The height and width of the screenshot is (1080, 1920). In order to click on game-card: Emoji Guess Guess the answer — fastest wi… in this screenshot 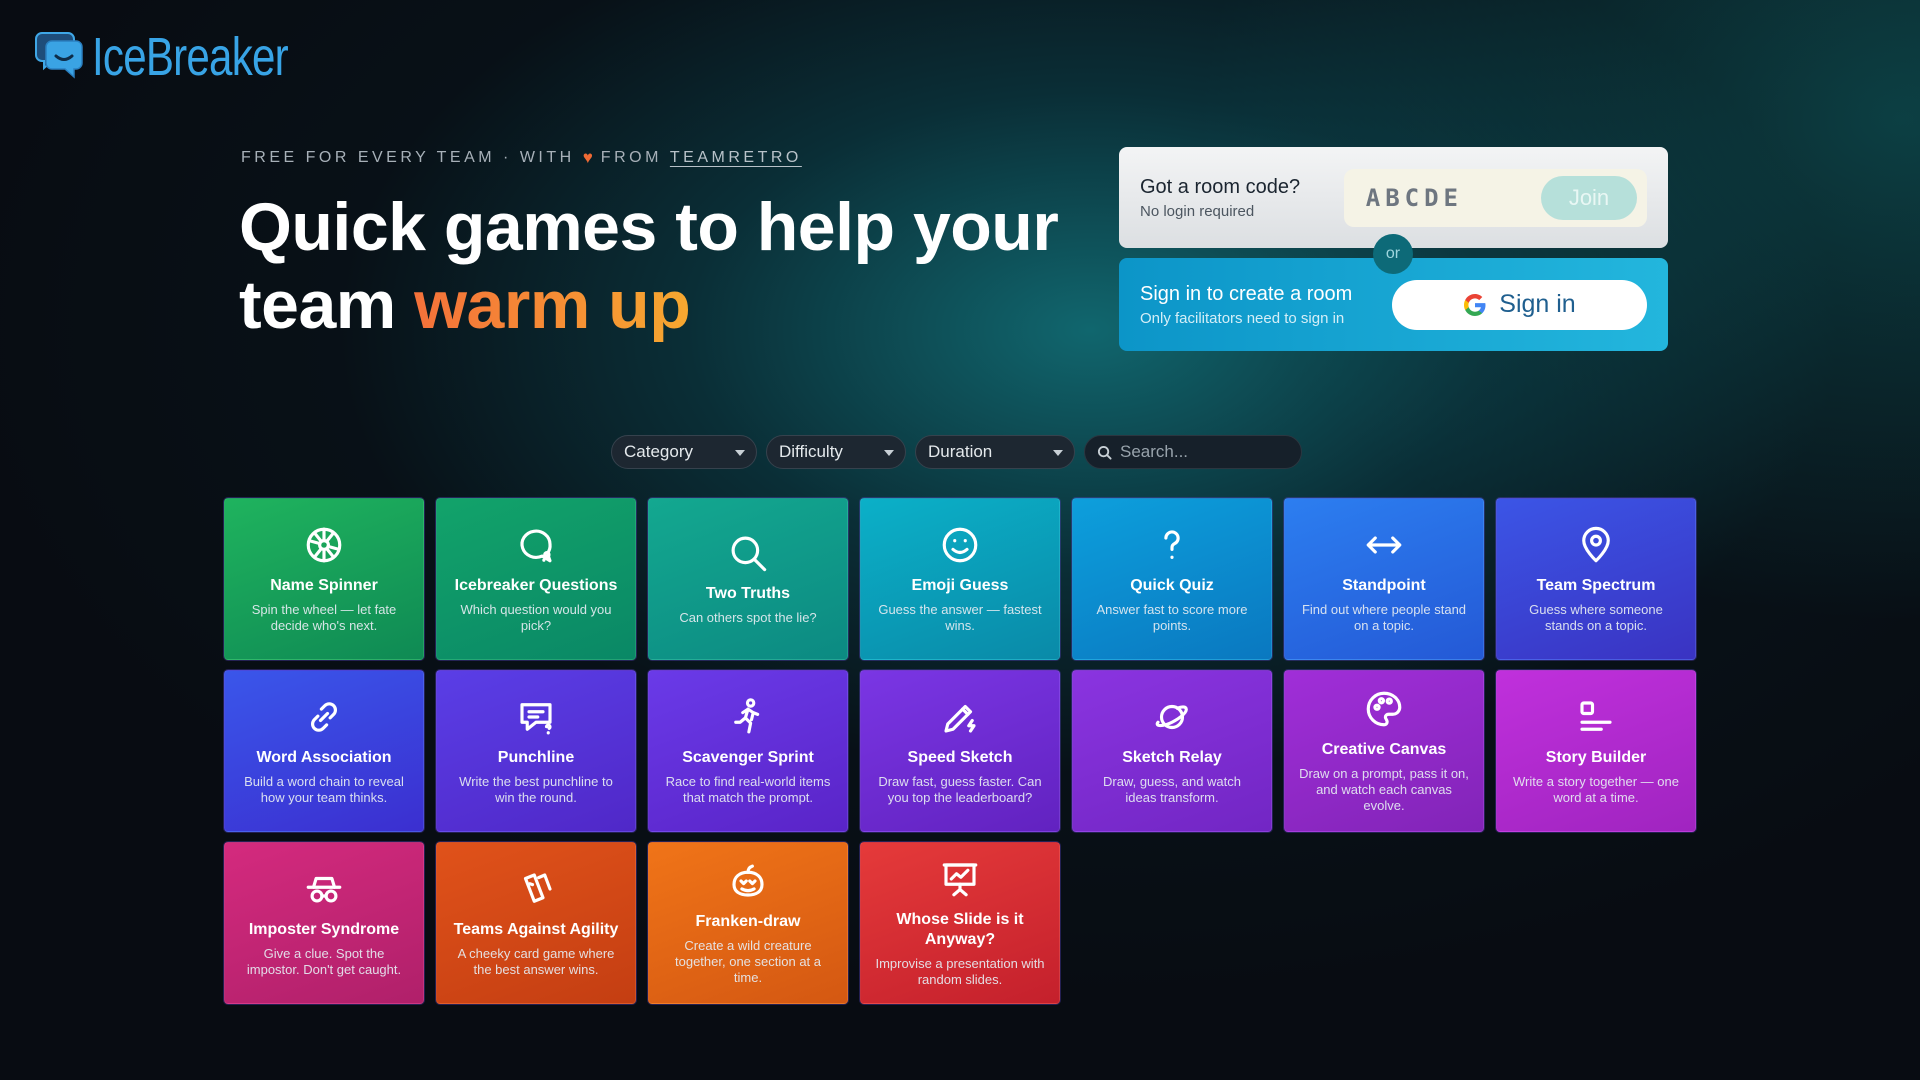, I will do `click(960, 579)`.